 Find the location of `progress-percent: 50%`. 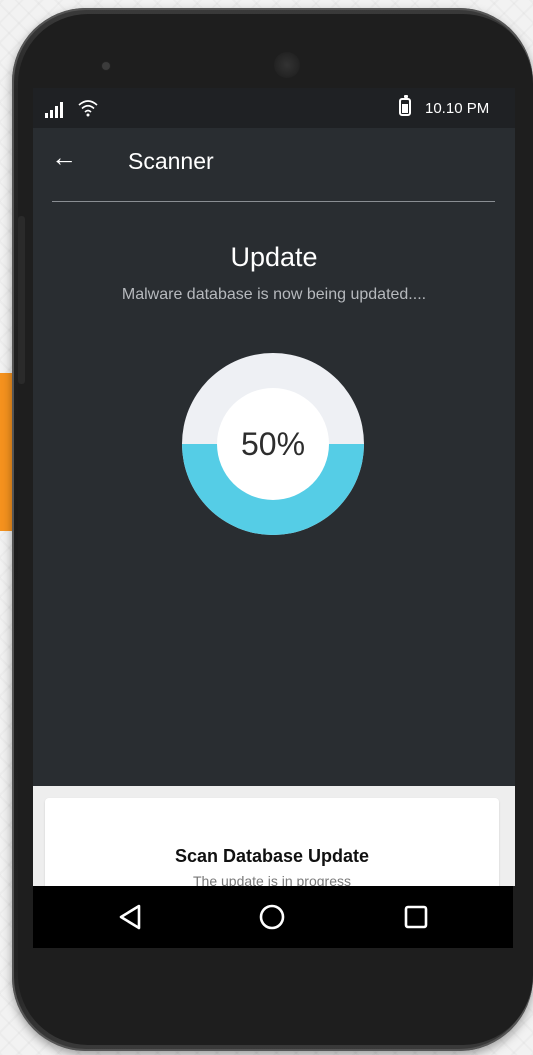

progress-percent: 50% is located at coordinates (273, 443).